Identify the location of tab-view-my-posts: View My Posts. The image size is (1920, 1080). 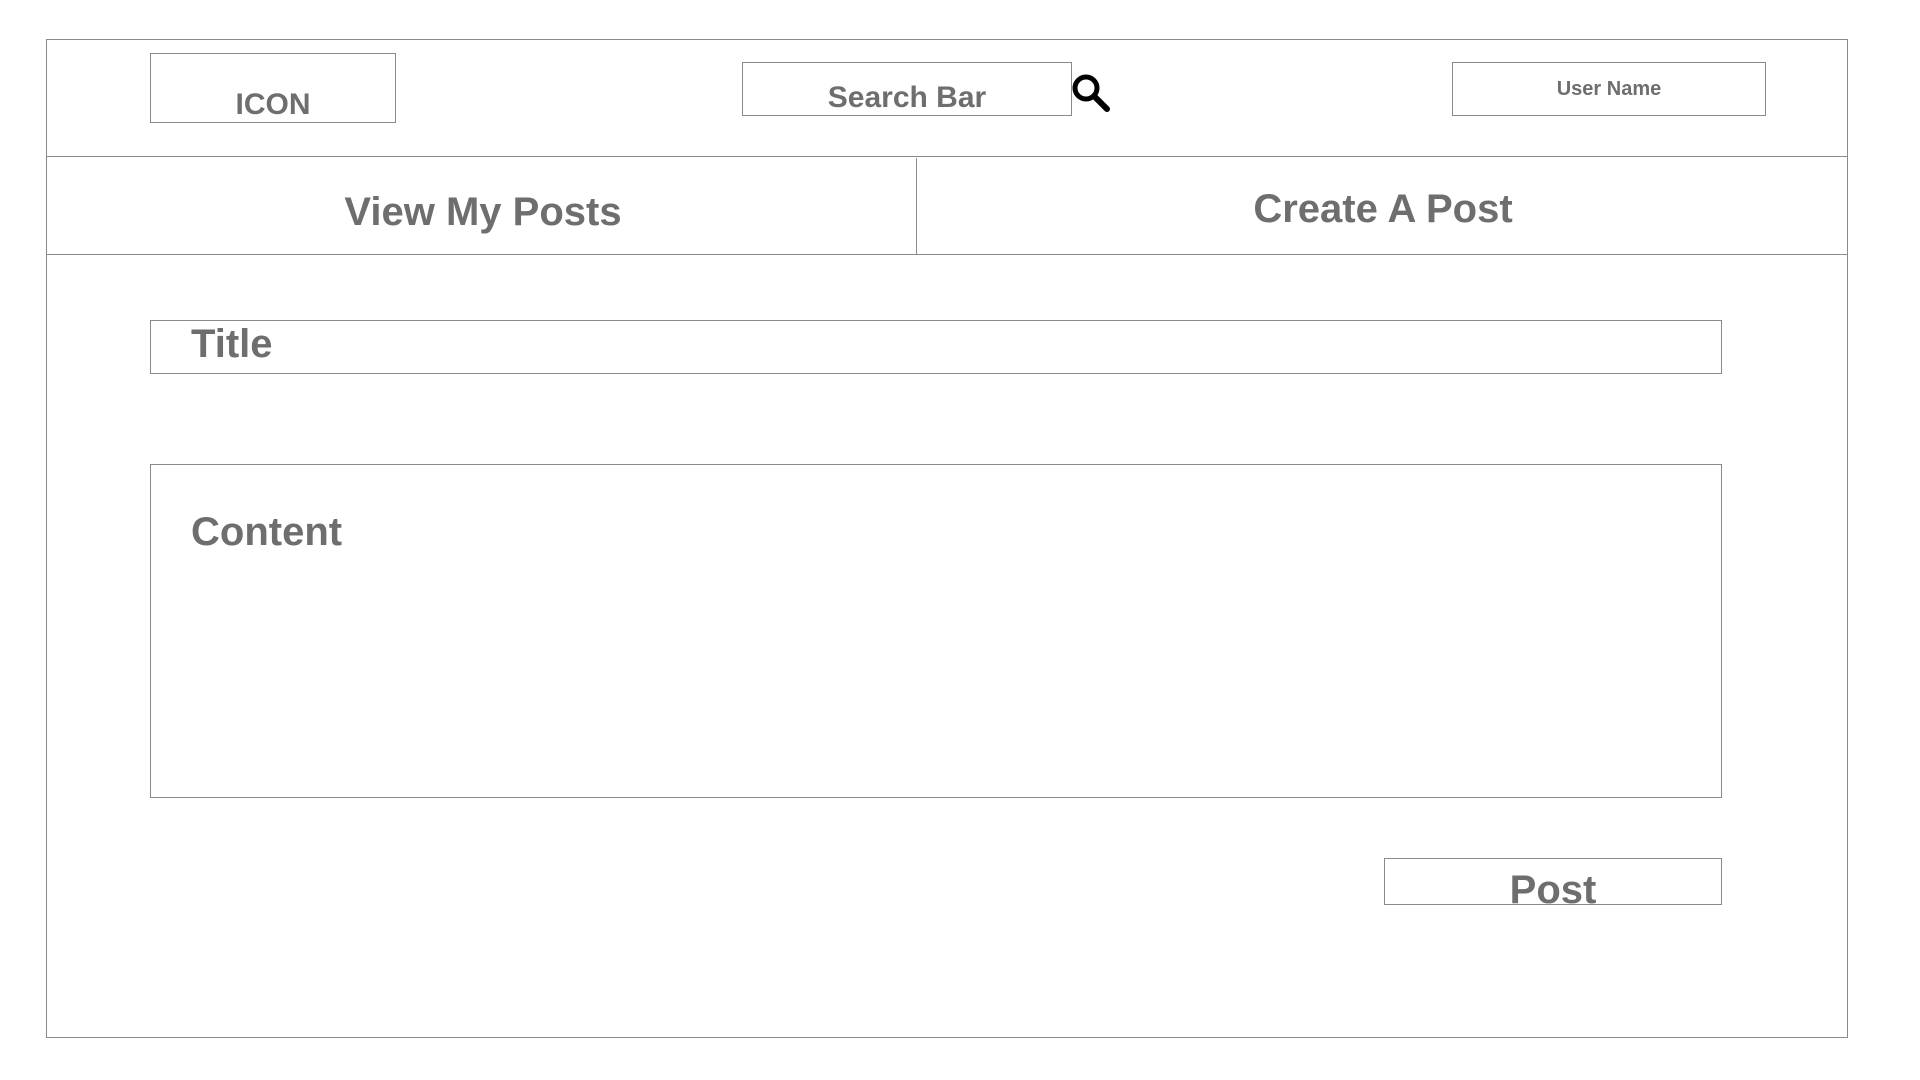
(483, 212).